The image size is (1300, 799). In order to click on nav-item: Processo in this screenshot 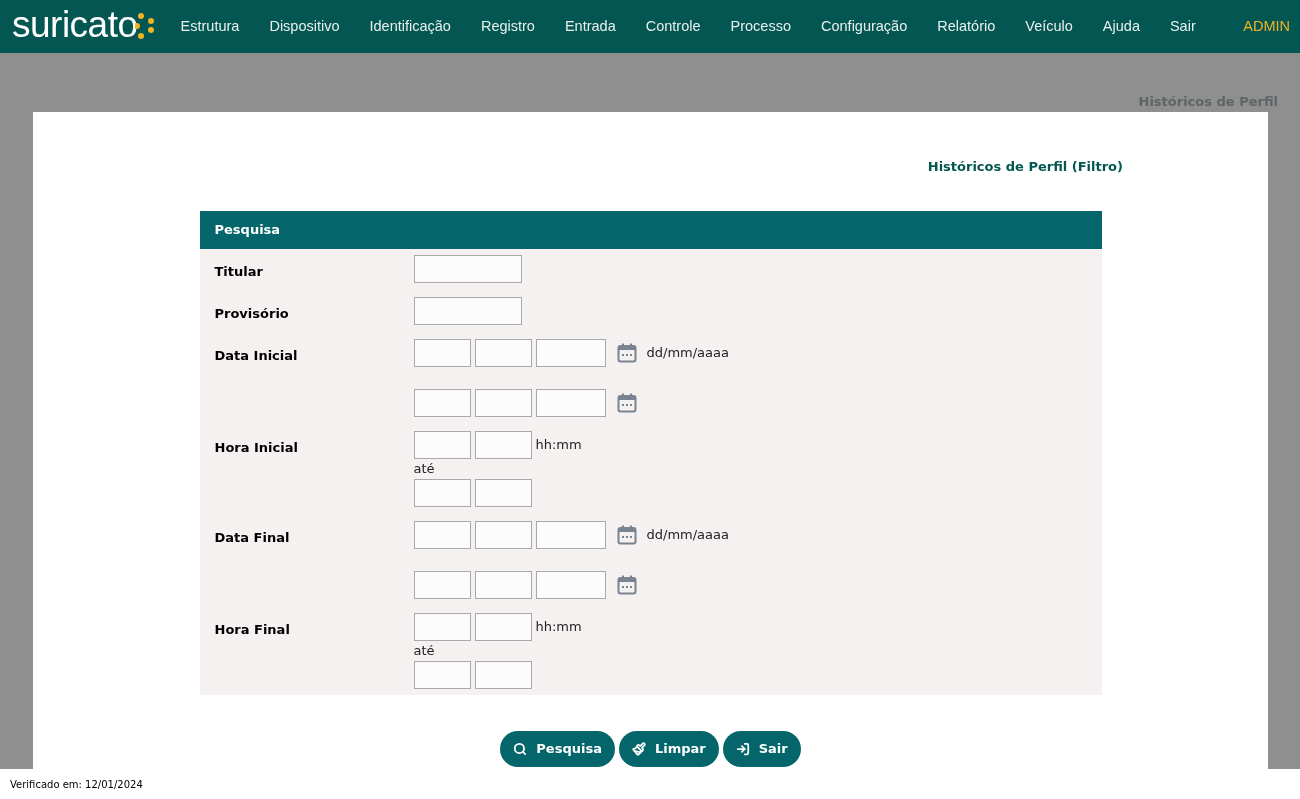, I will do `click(760, 26)`.